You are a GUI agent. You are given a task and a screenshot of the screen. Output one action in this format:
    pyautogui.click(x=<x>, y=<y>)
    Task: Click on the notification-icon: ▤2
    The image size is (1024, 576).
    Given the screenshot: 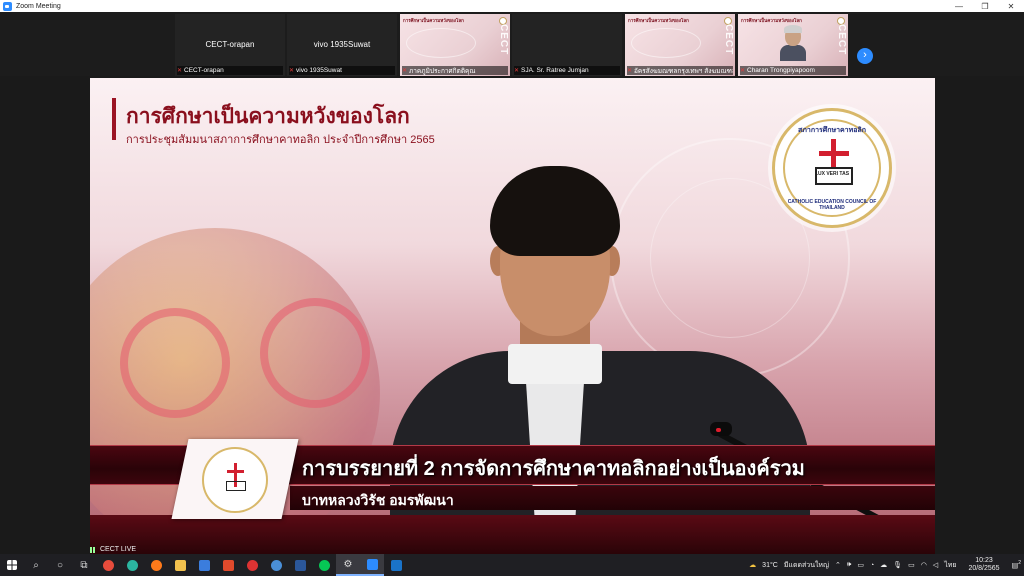 What is the action you would take?
    pyautogui.click(x=1016, y=564)
    